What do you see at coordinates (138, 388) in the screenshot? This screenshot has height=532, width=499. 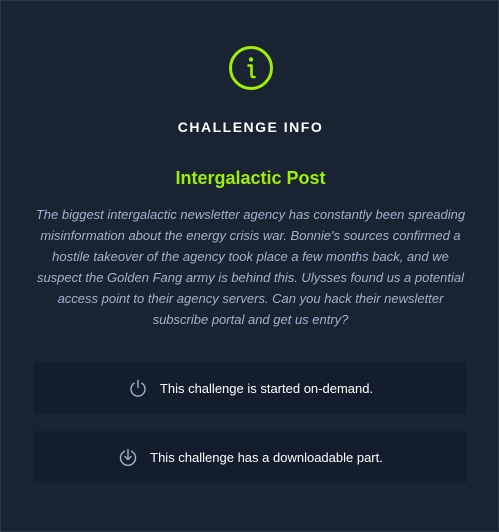 I see `power-icon` at bounding box center [138, 388].